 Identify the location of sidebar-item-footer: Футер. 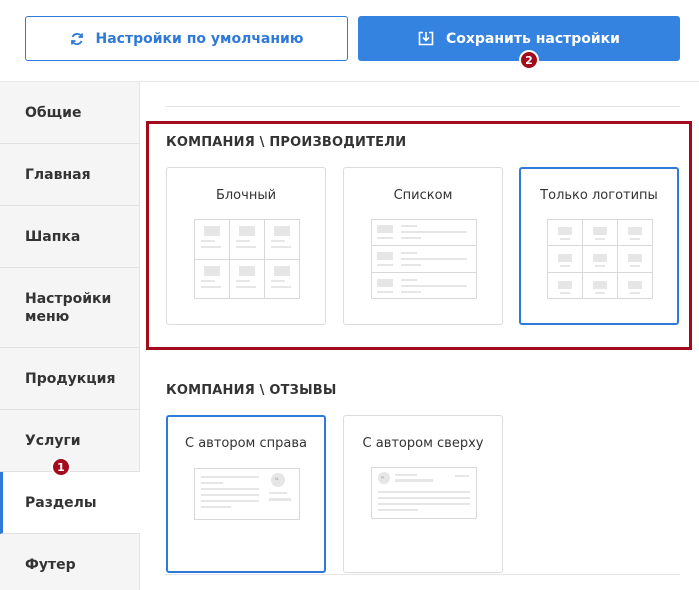
(69, 562).